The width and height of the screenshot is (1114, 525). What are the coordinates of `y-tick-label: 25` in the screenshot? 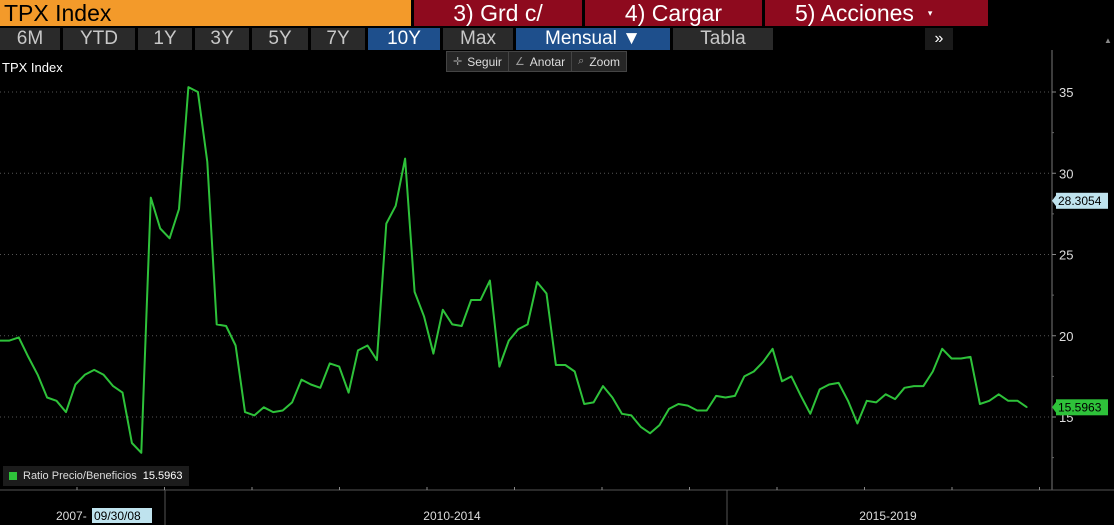 It's located at (1066, 255).